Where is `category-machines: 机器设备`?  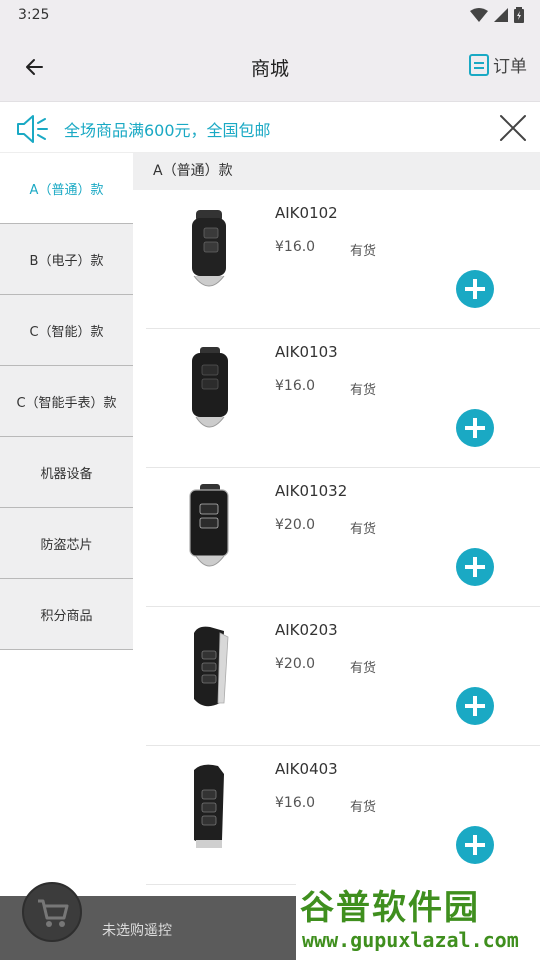 category-machines: 机器设备 is located at coordinates (66, 472).